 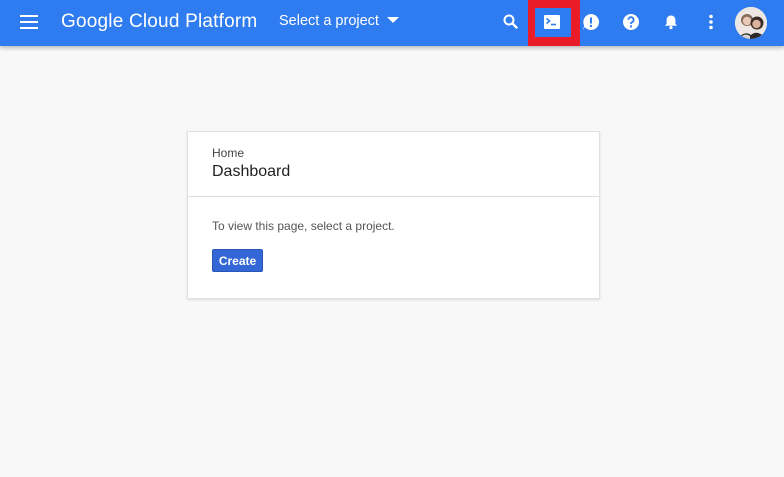 What do you see at coordinates (751, 23) in the screenshot?
I see `avatar` at bounding box center [751, 23].